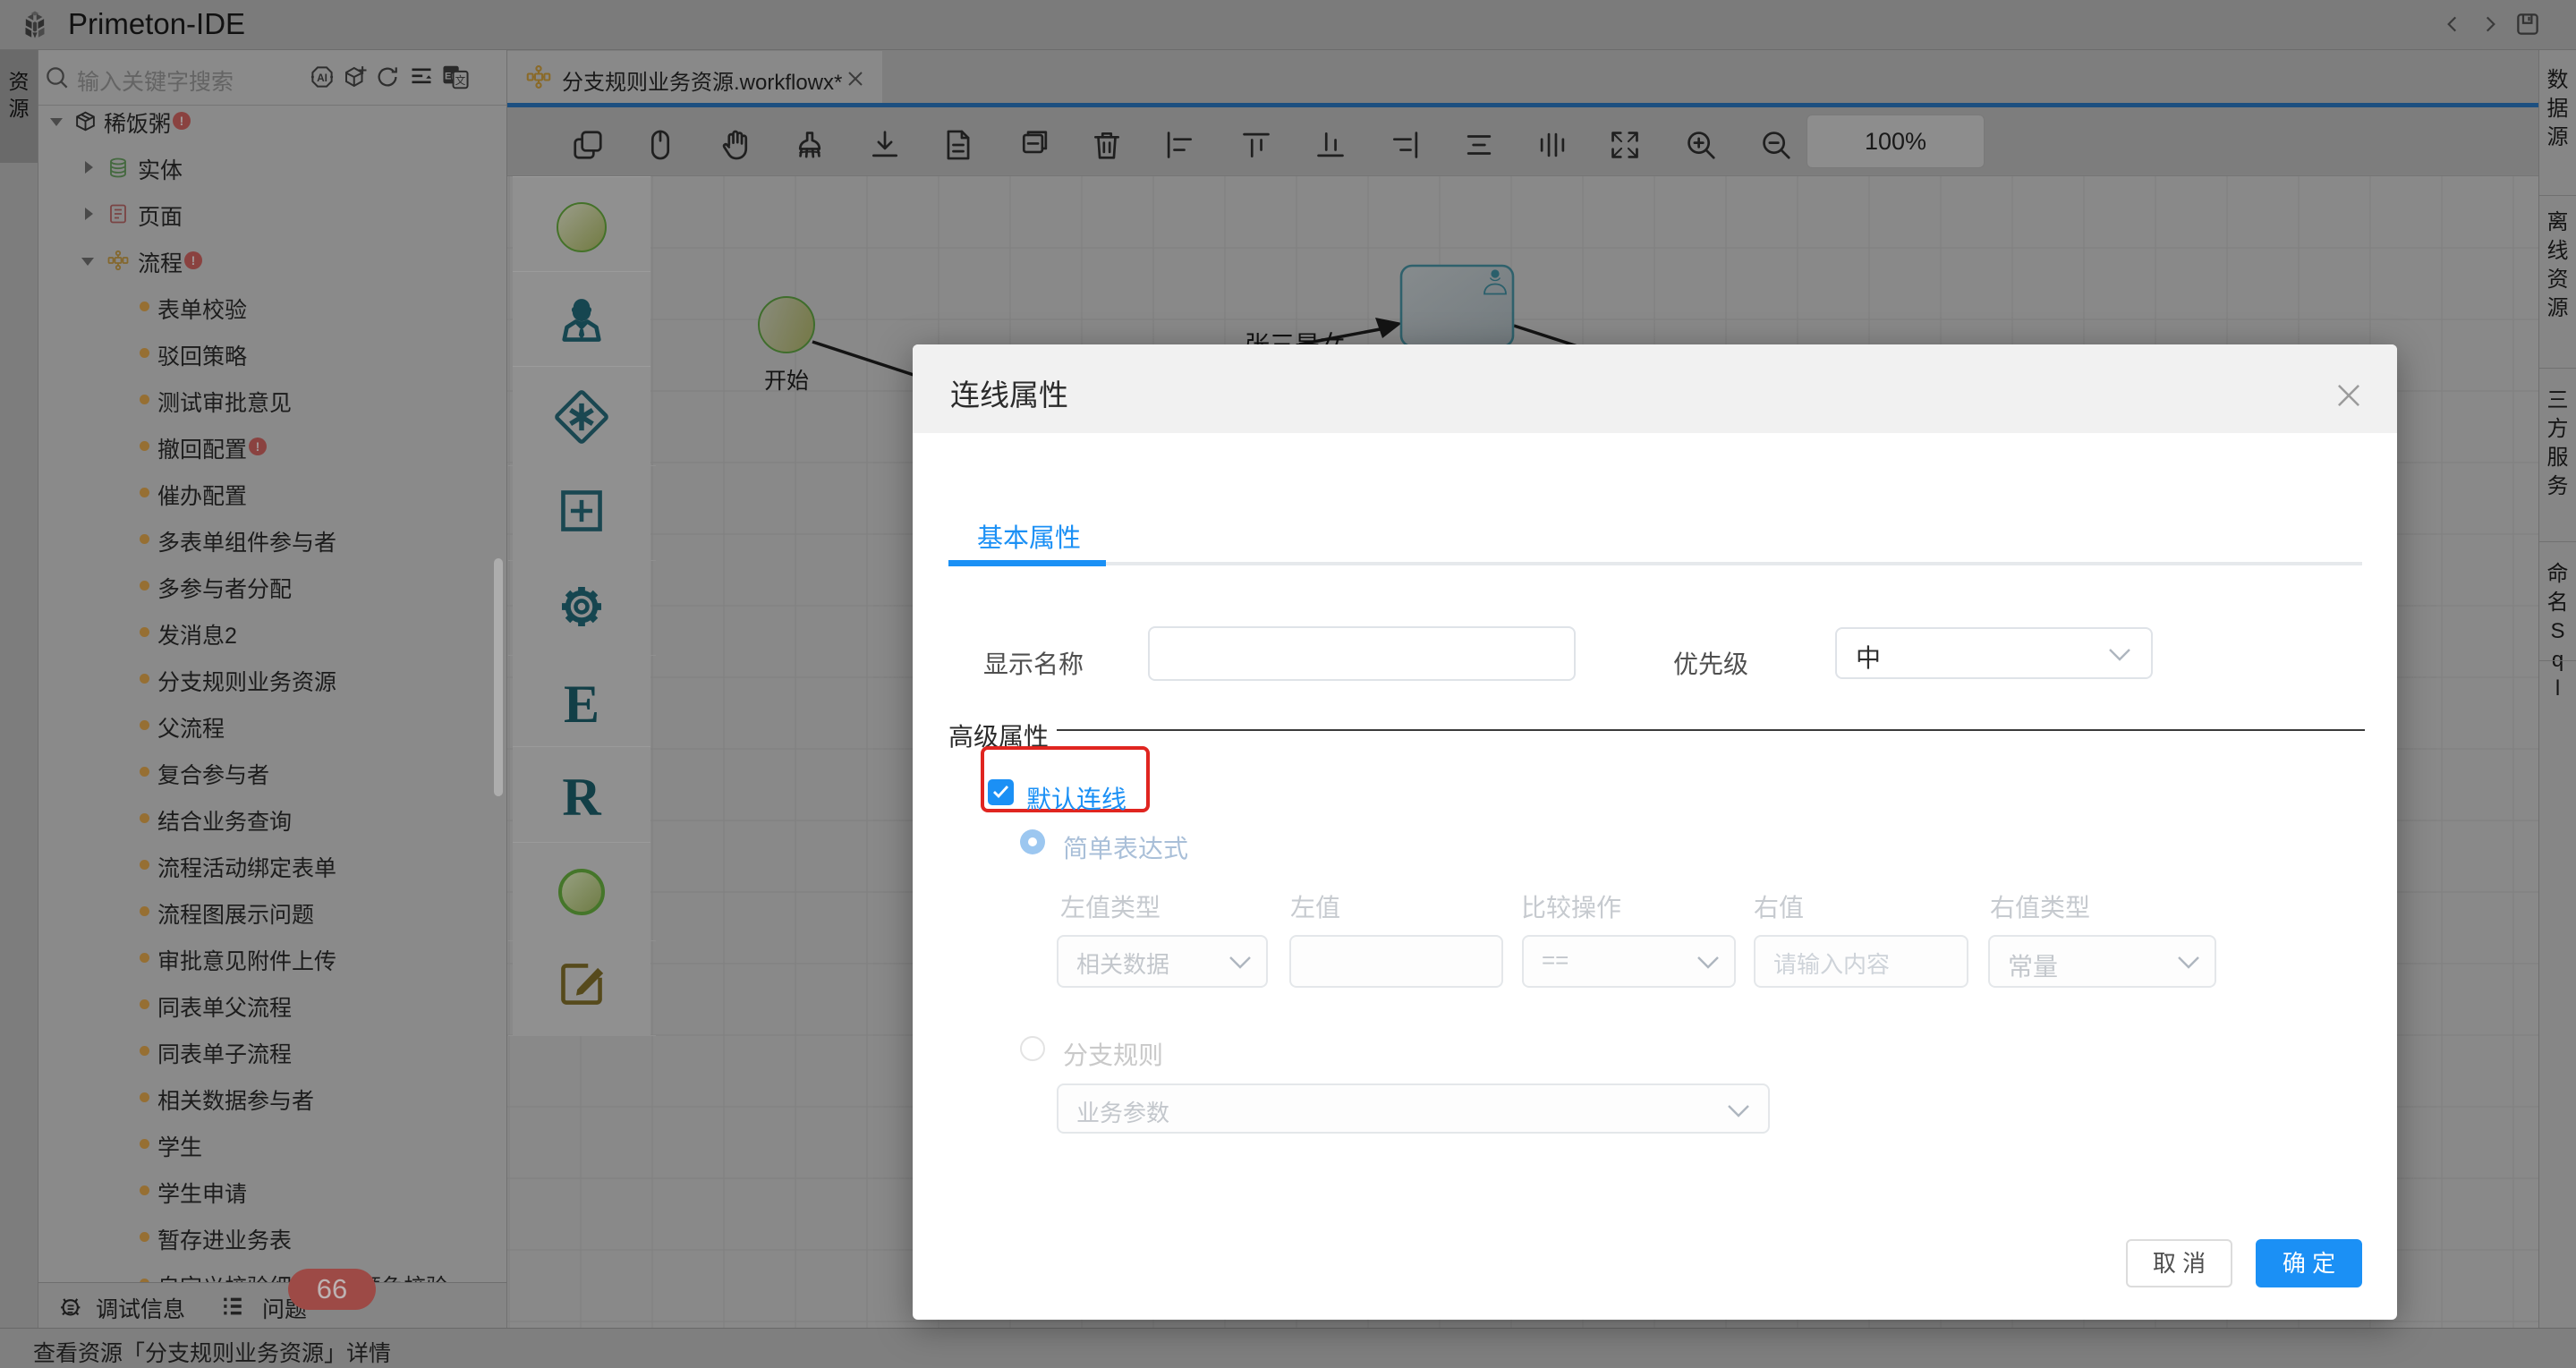  What do you see at coordinates (322, 78) in the screenshot?
I see `svg-text: AI` at bounding box center [322, 78].